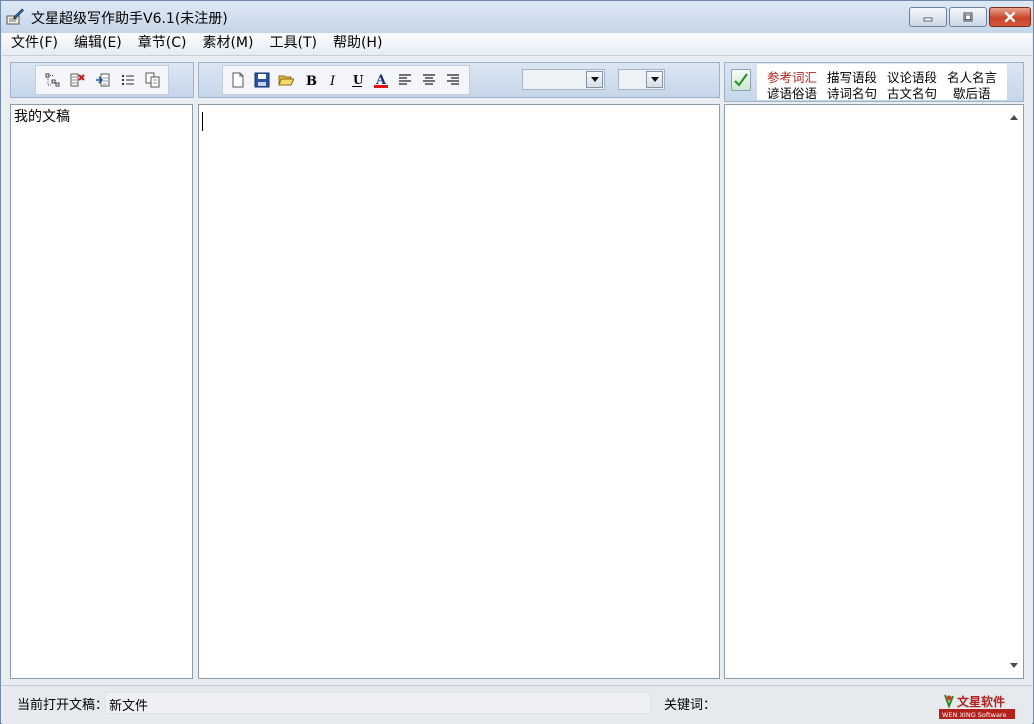 The height and width of the screenshot is (724, 1034). Describe the element at coordinates (981, 701) in the screenshot. I see `logo-text: 文星软件` at that location.